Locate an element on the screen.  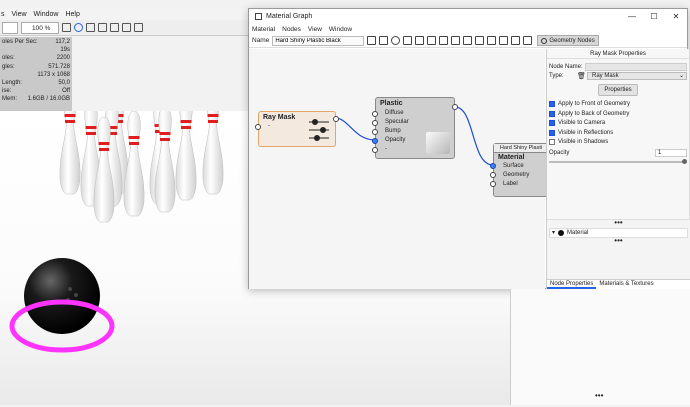
plastic-node: Plastic Diffuse Specular Bump Opacity - is located at coordinates (415, 128).